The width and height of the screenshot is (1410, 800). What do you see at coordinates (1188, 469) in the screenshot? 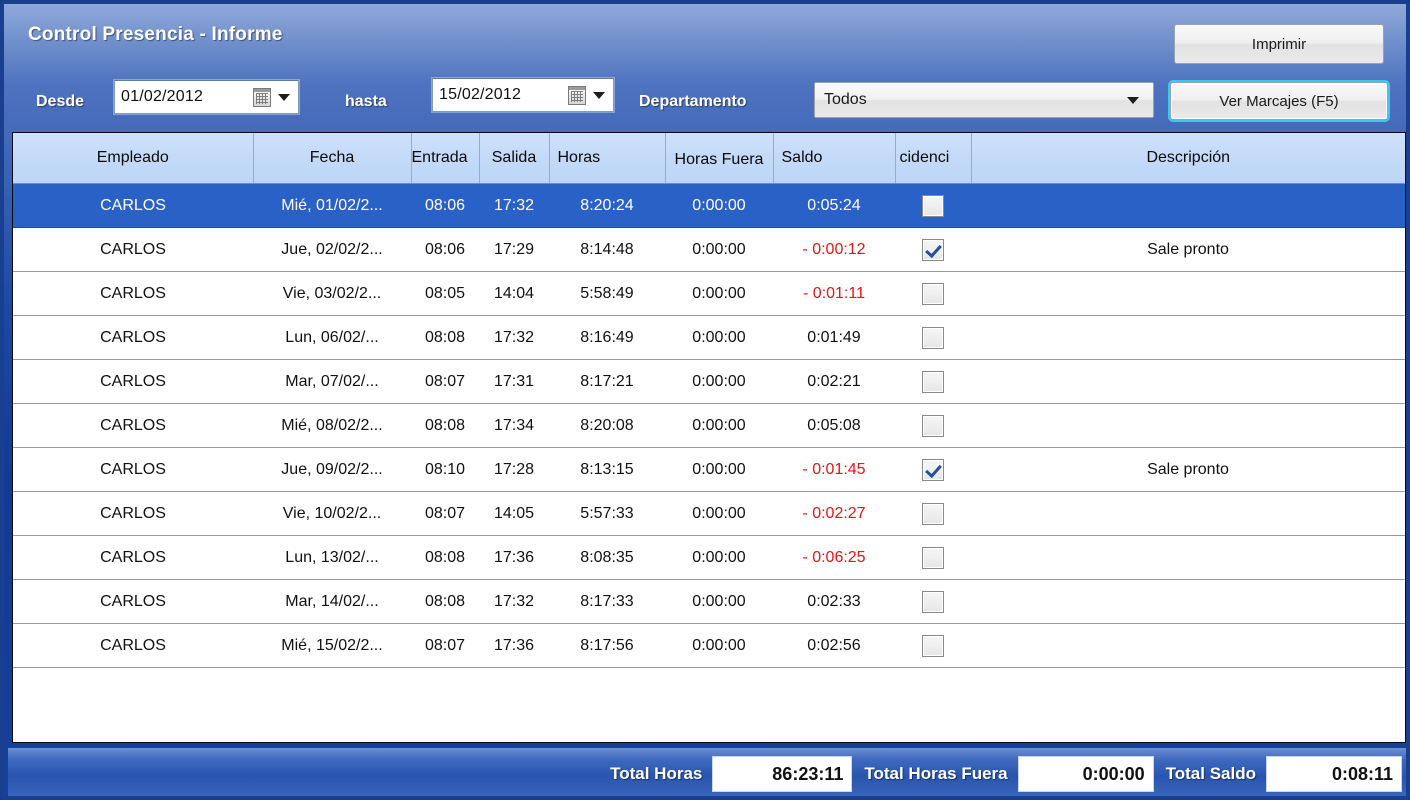
I see `cell-descripcion: Sale pronto` at bounding box center [1188, 469].